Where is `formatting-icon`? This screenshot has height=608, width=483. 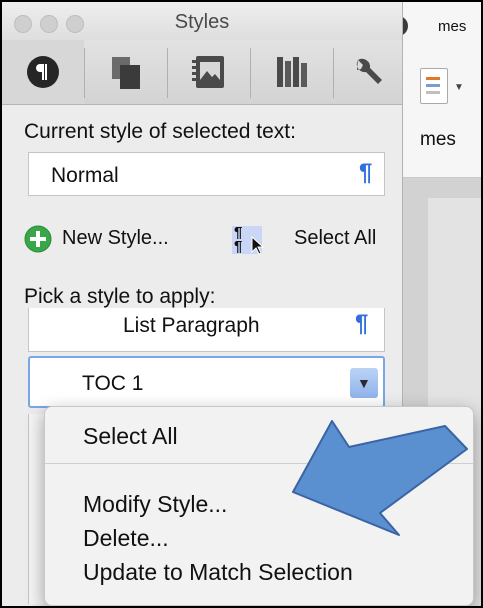
formatting-icon is located at coordinates (126, 73).